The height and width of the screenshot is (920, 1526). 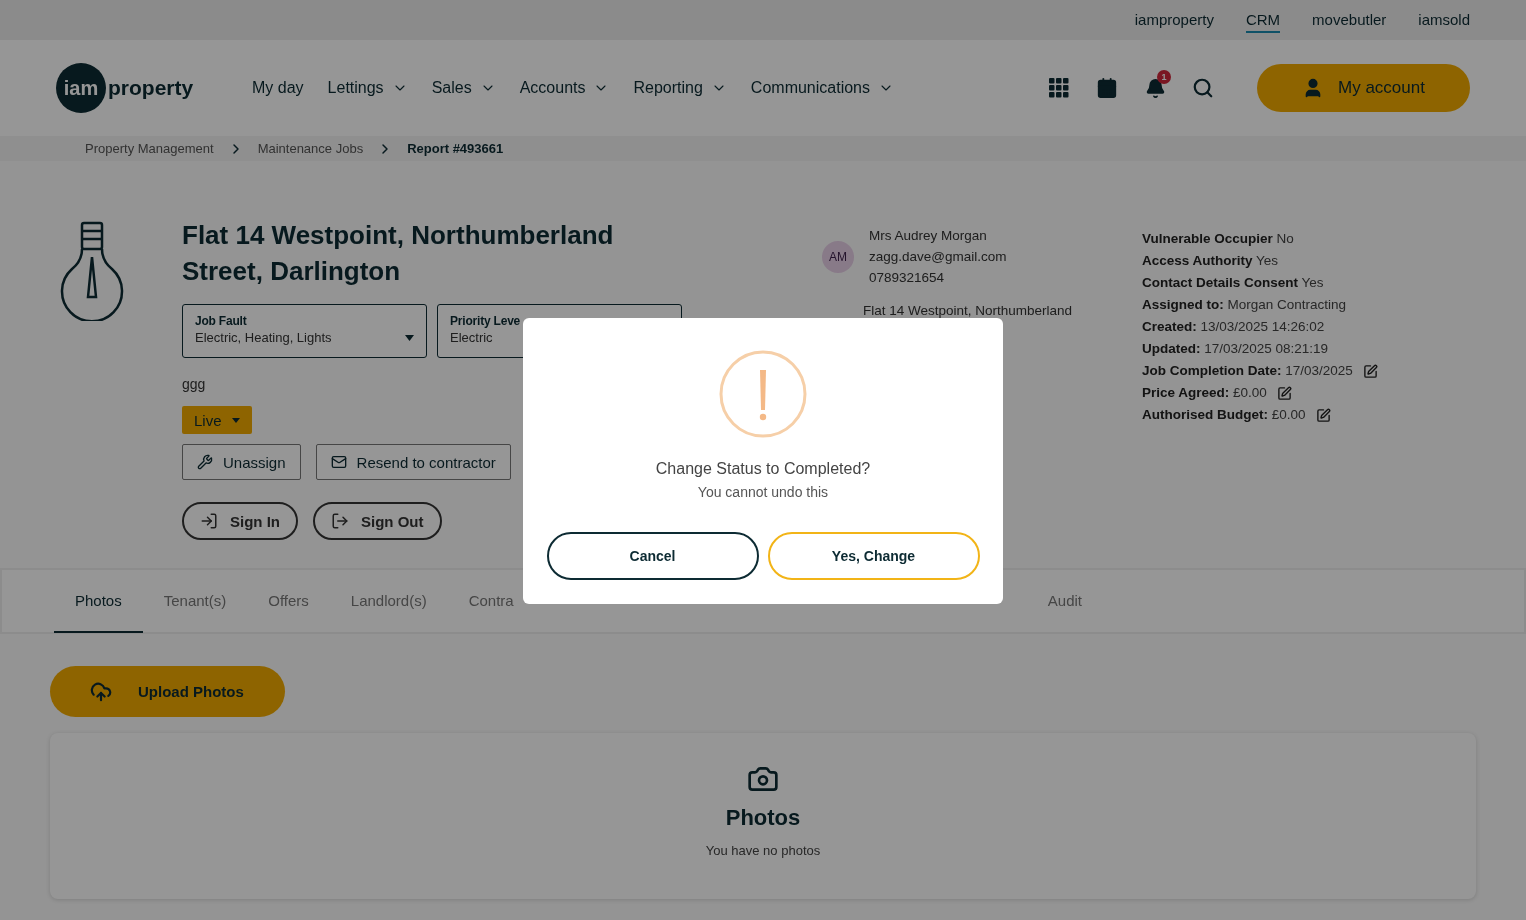 I want to click on action-button: Unassign, so click(x=241, y=462).